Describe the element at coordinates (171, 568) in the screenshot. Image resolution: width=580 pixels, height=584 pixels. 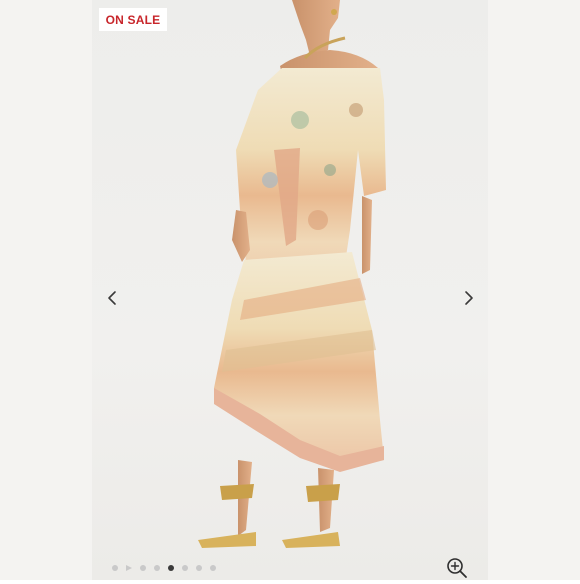
I see `slide-dot-active` at that location.